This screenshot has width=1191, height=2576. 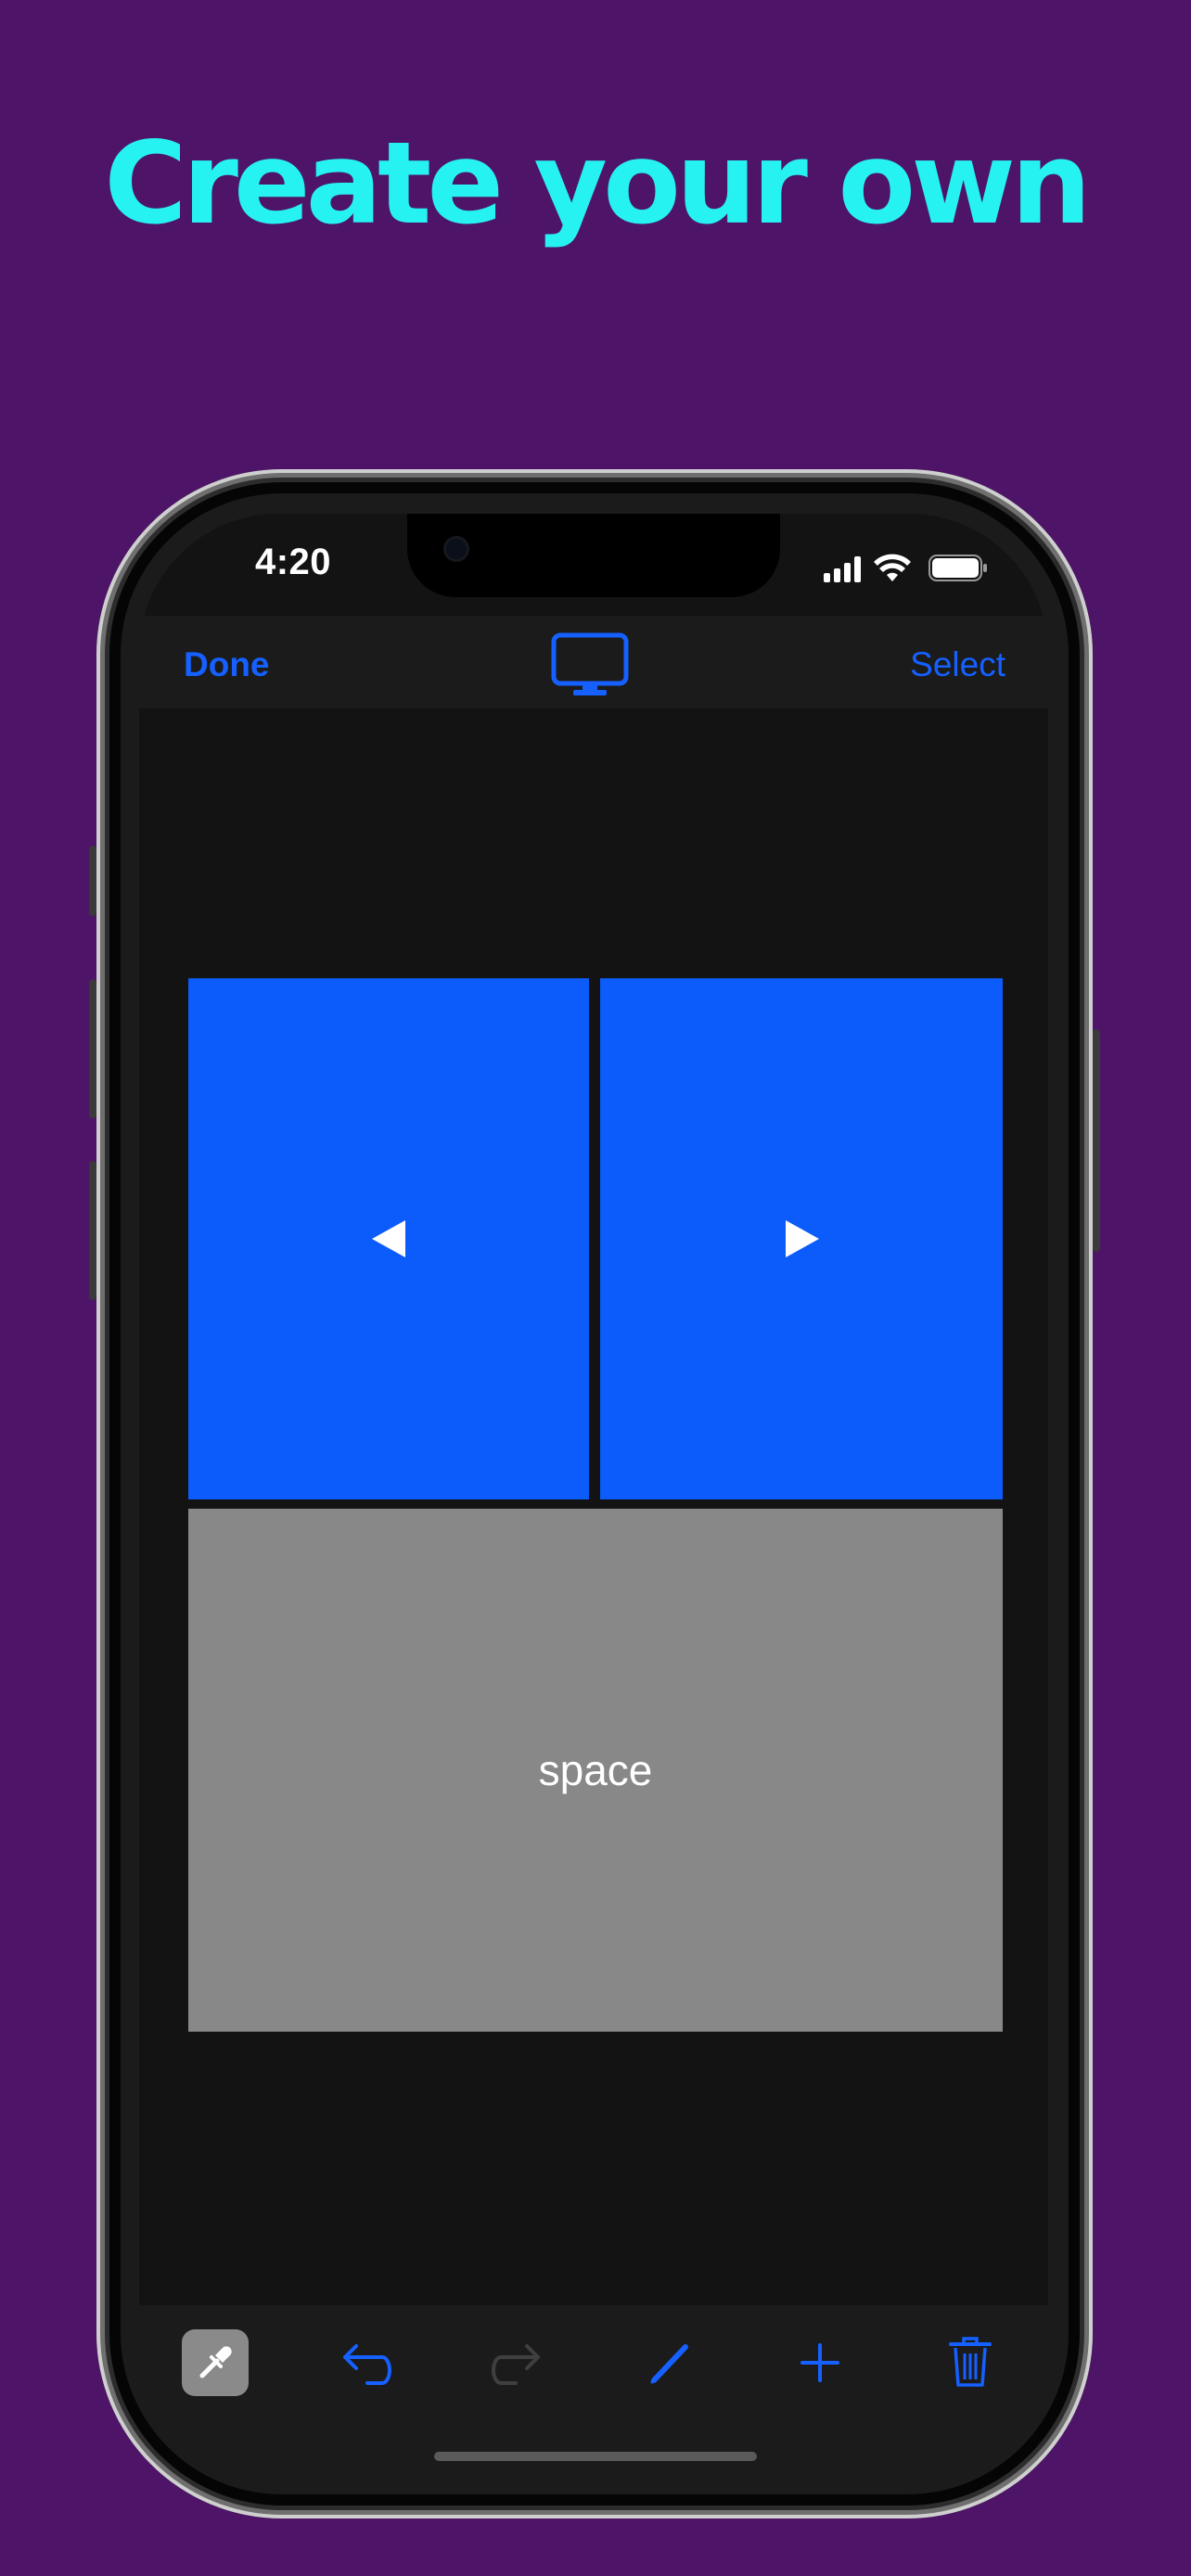 I want to click on eyedropper-button, so click(x=215, y=2362).